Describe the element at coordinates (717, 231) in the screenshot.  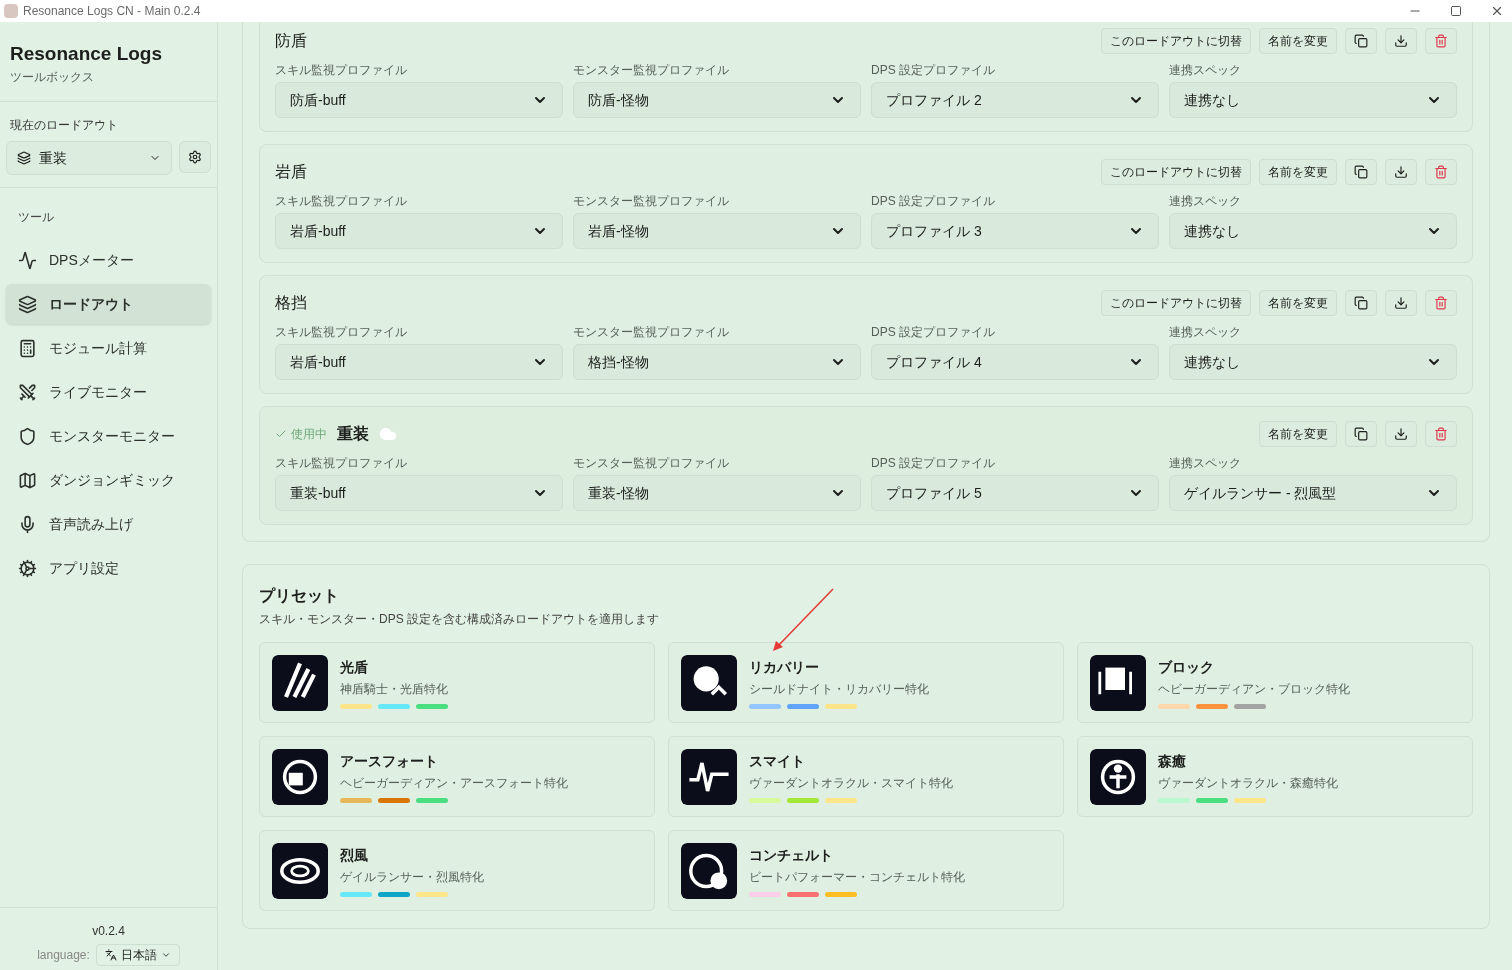
I see `profile-select: 岩盾-怪物` at that location.